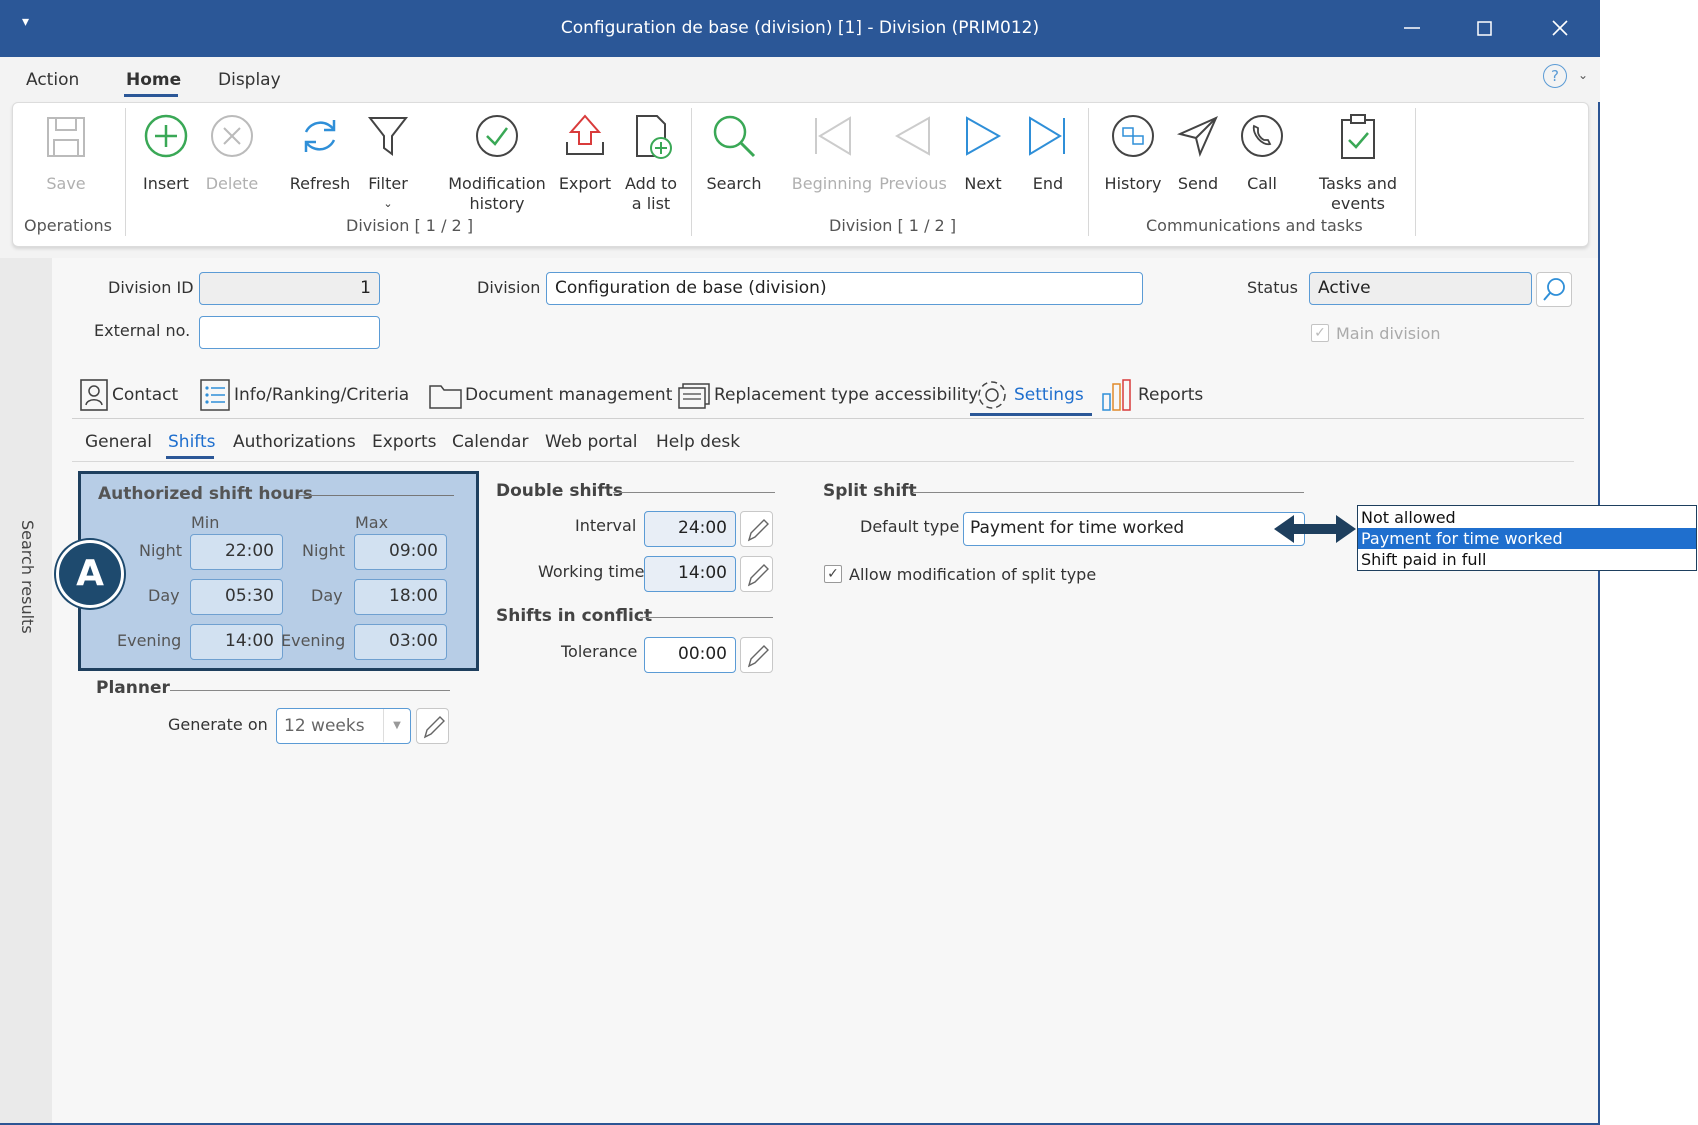  I want to click on bar-chart-icon, so click(1116, 395).